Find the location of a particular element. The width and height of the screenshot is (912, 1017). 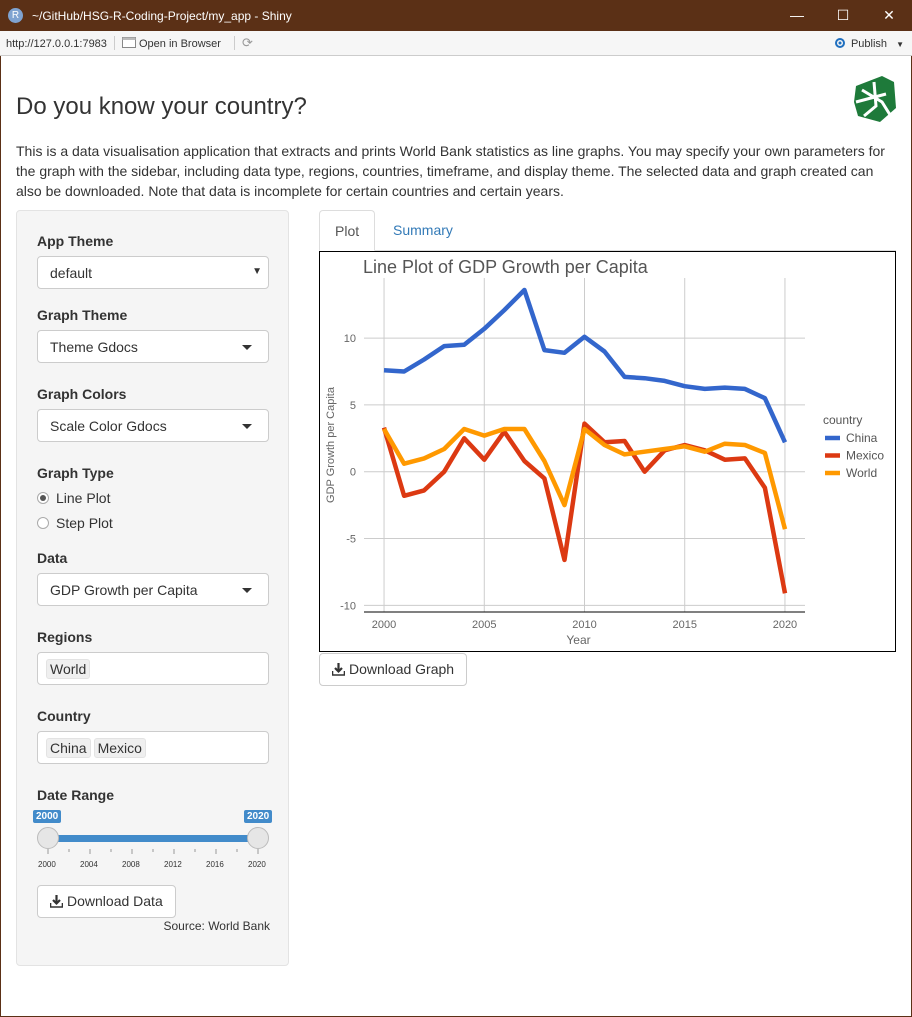

publish-label: Publish is located at coordinates (869, 44).